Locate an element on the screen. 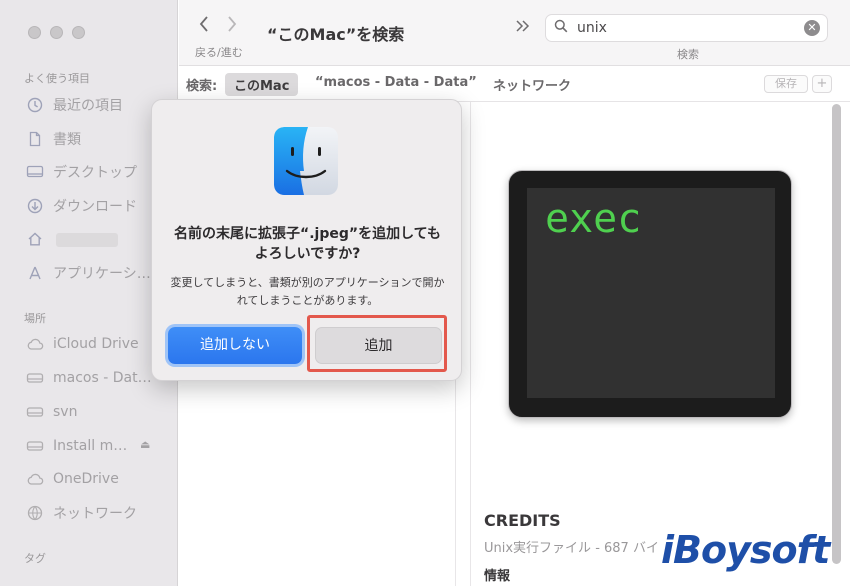  clear-search-icon: ✕ is located at coordinates (812, 28).